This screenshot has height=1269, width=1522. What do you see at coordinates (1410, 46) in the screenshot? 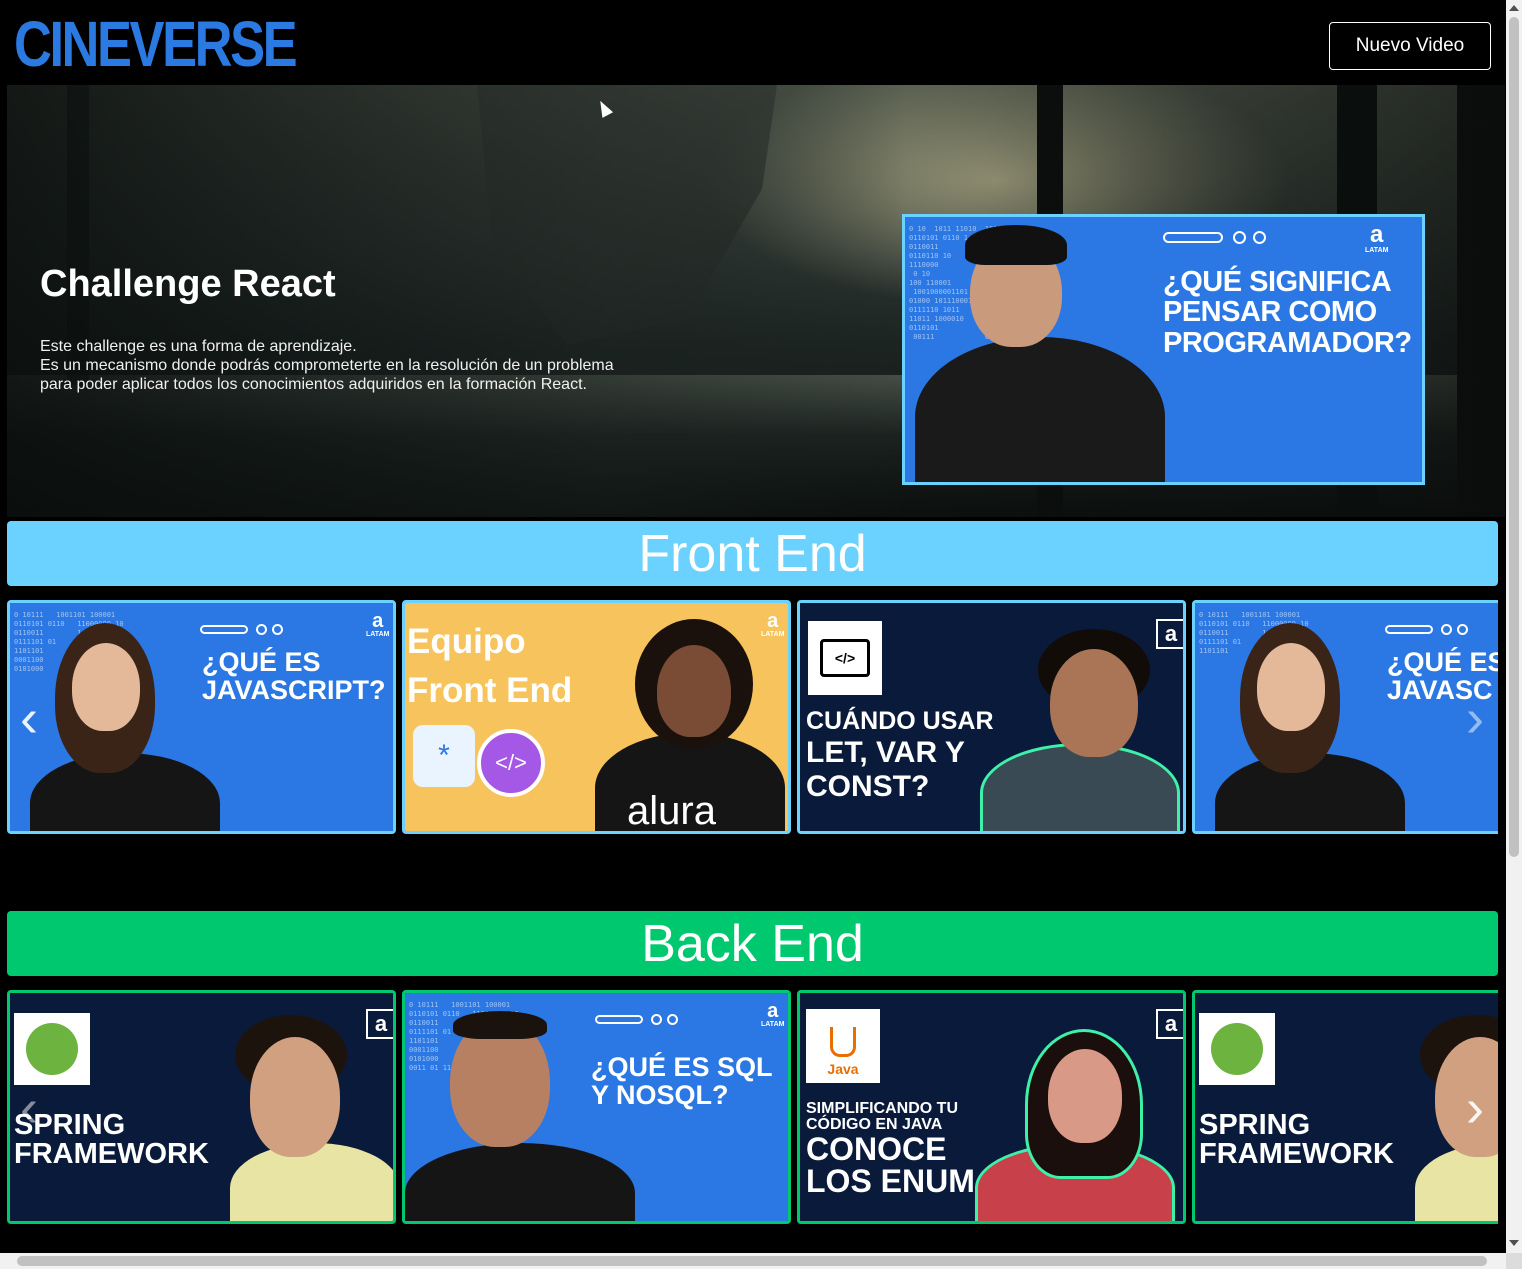
I see `new-video-button: Nuevo Video` at bounding box center [1410, 46].